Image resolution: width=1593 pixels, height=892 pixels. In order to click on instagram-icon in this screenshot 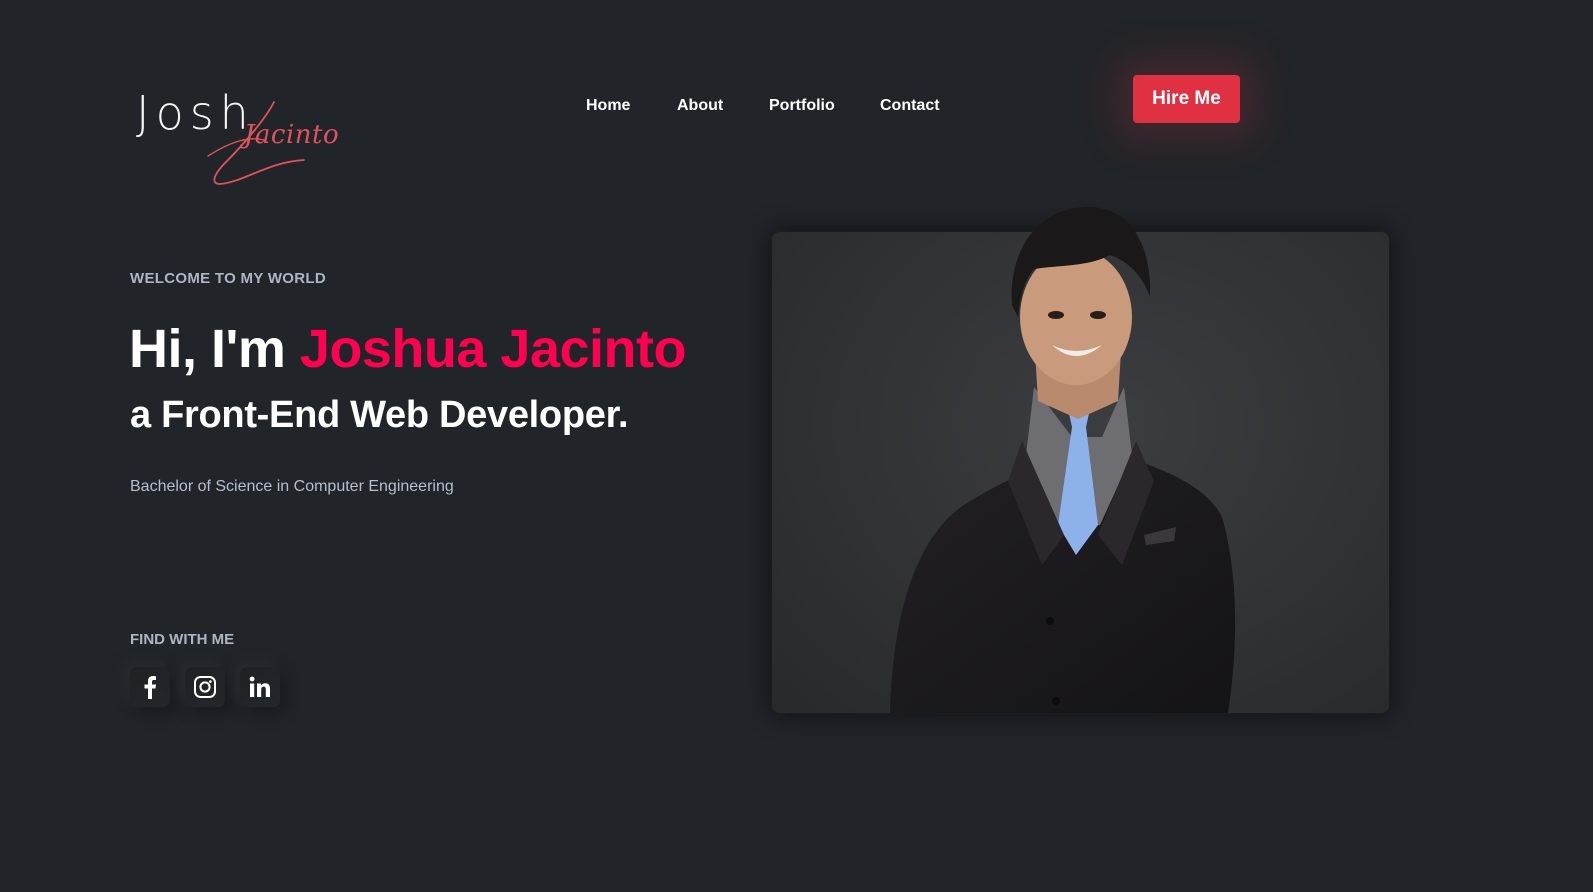, I will do `click(205, 687)`.